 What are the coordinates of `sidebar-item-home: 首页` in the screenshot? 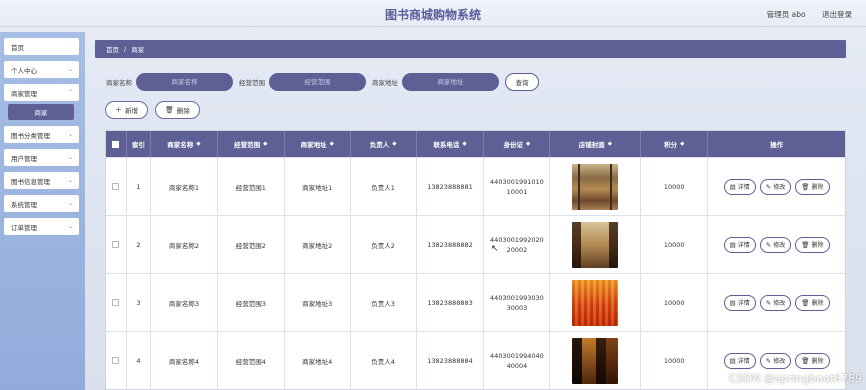 It's located at (41, 46).